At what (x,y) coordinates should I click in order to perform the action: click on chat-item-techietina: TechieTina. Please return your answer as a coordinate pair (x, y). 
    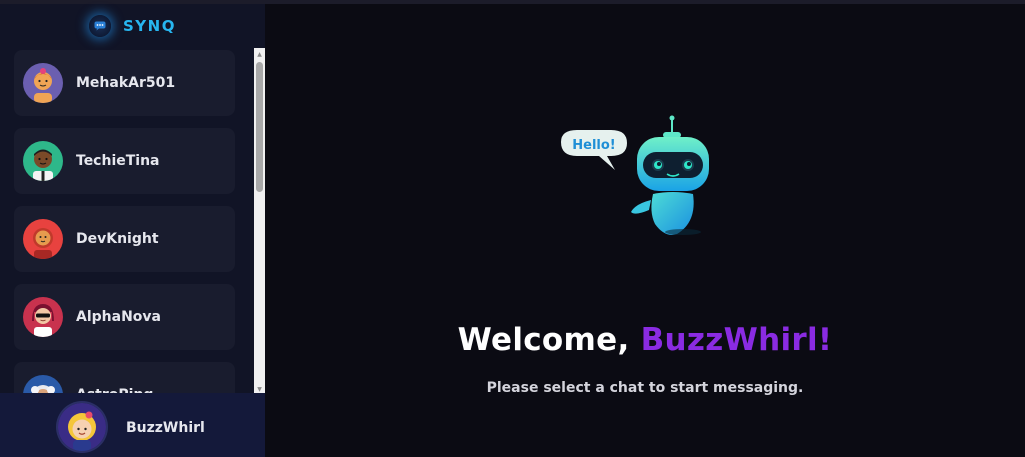
    Looking at the image, I should click on (124, 161).